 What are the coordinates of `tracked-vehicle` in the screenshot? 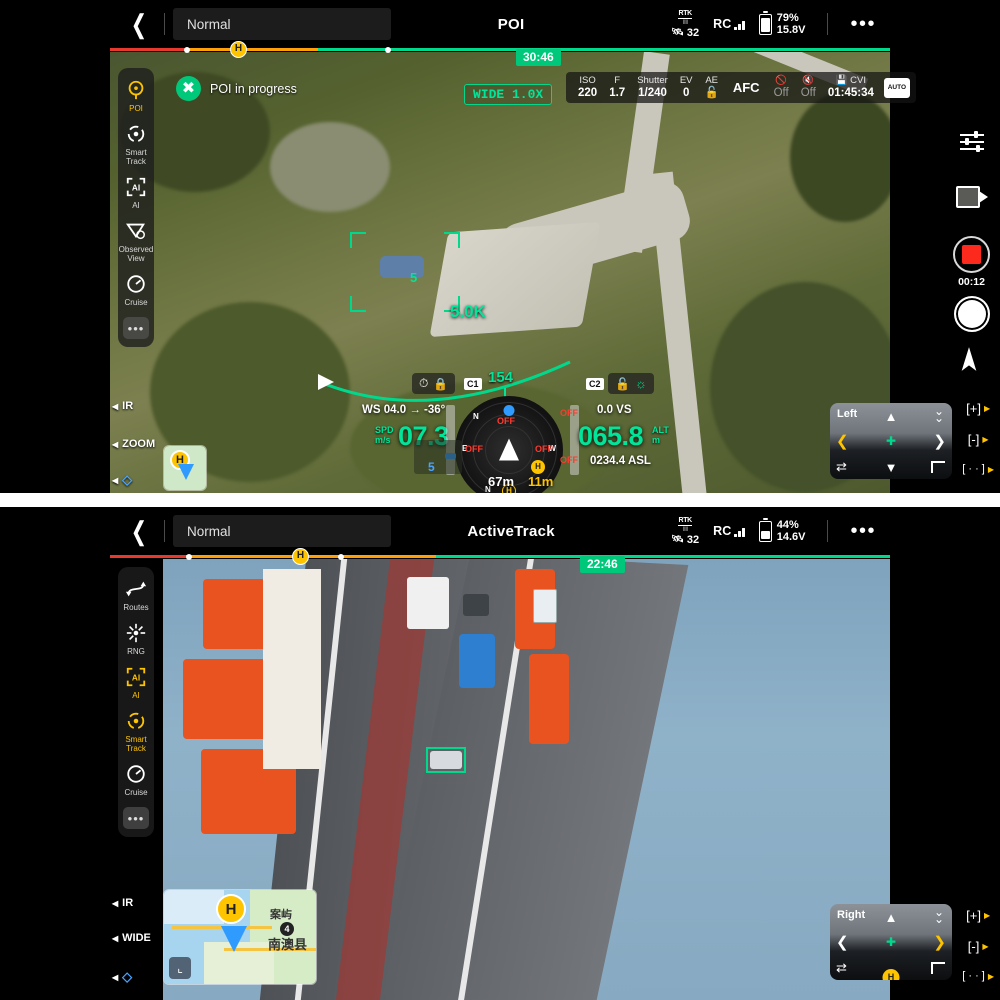 It's located at (446, 760).